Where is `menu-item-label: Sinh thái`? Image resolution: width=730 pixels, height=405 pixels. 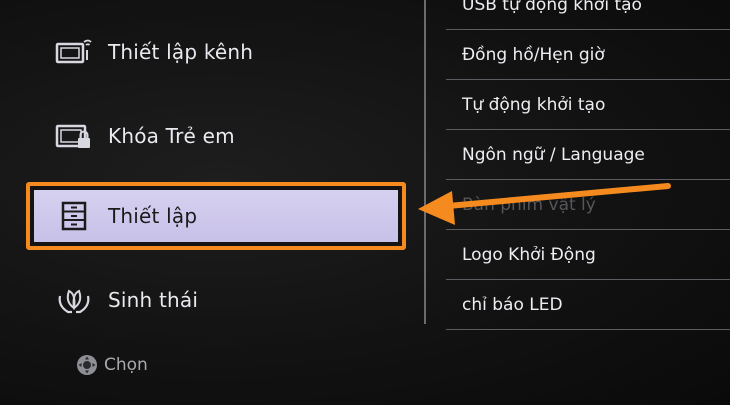
menu-item-label: Sinh thái is located at coordinates (153, 300).